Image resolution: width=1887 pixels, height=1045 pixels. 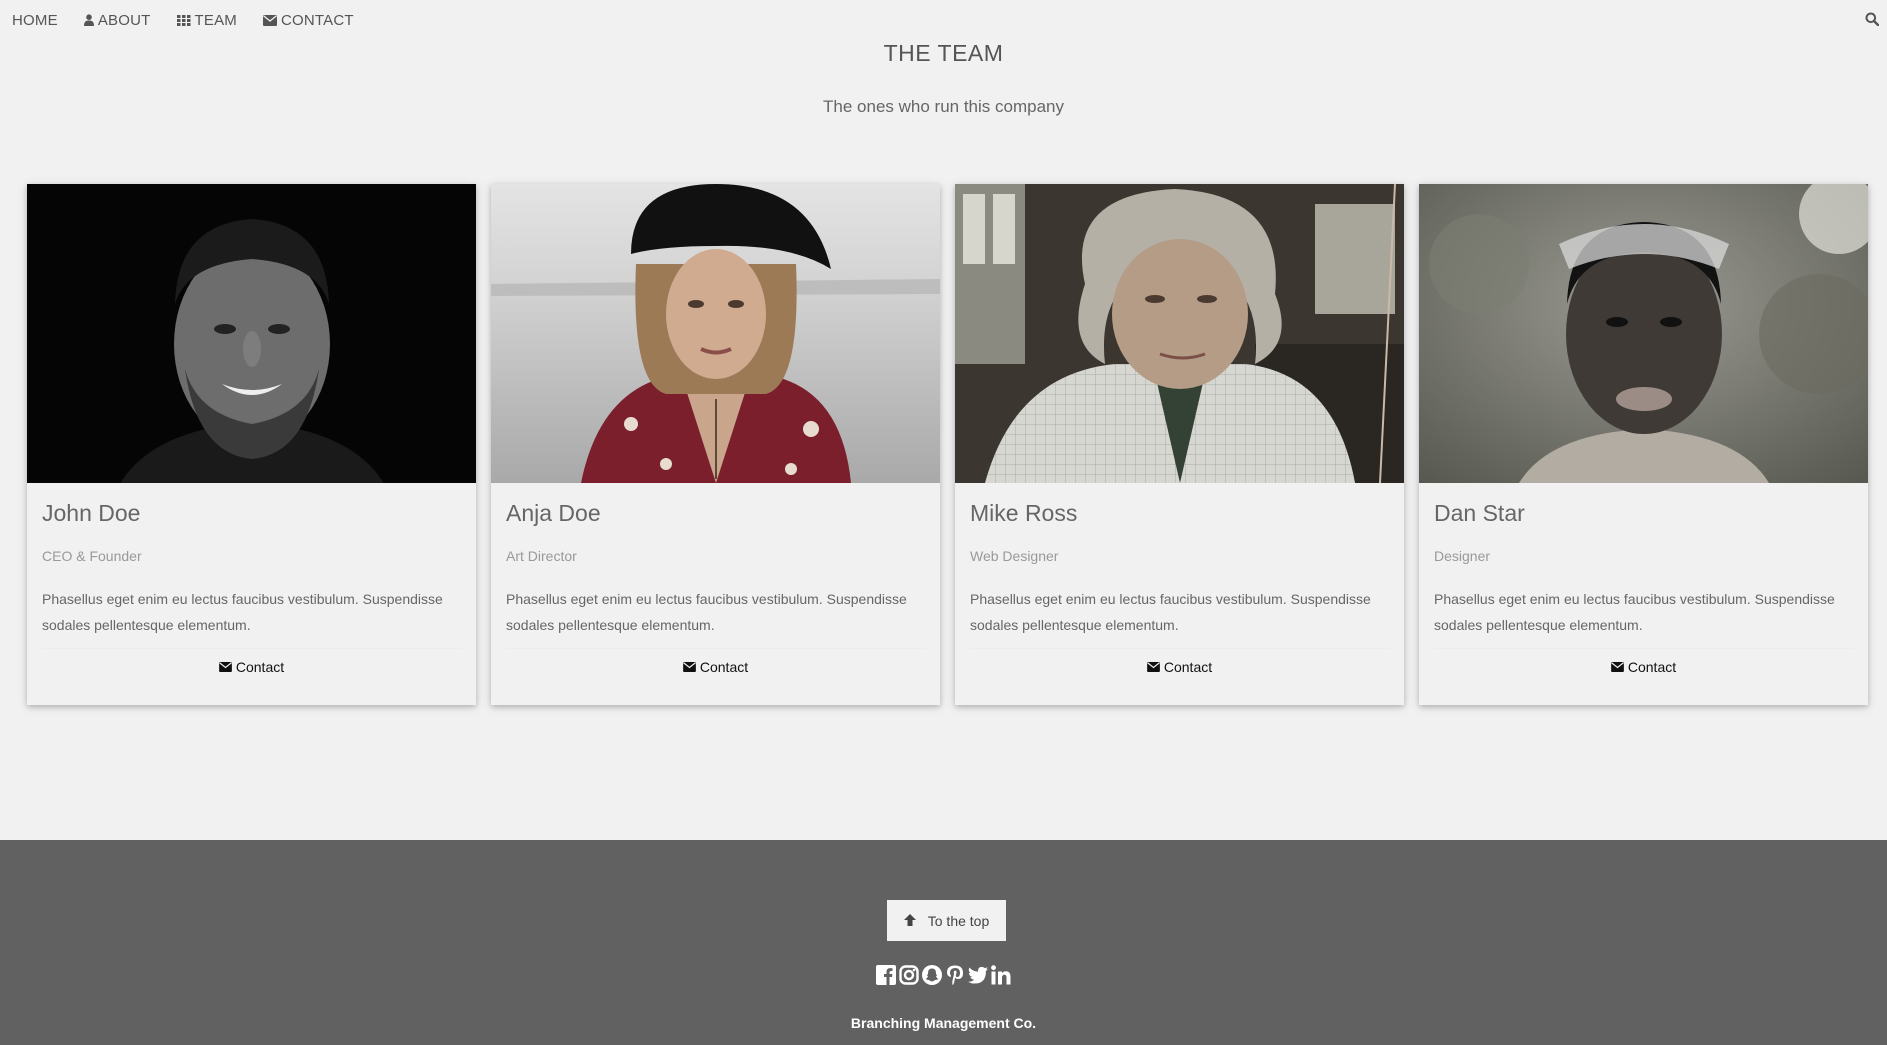 What do you see at coordinates (958, 920) in the screenshot?
I see `to-the-top-label: To the top` at bounding box center [958, 920].